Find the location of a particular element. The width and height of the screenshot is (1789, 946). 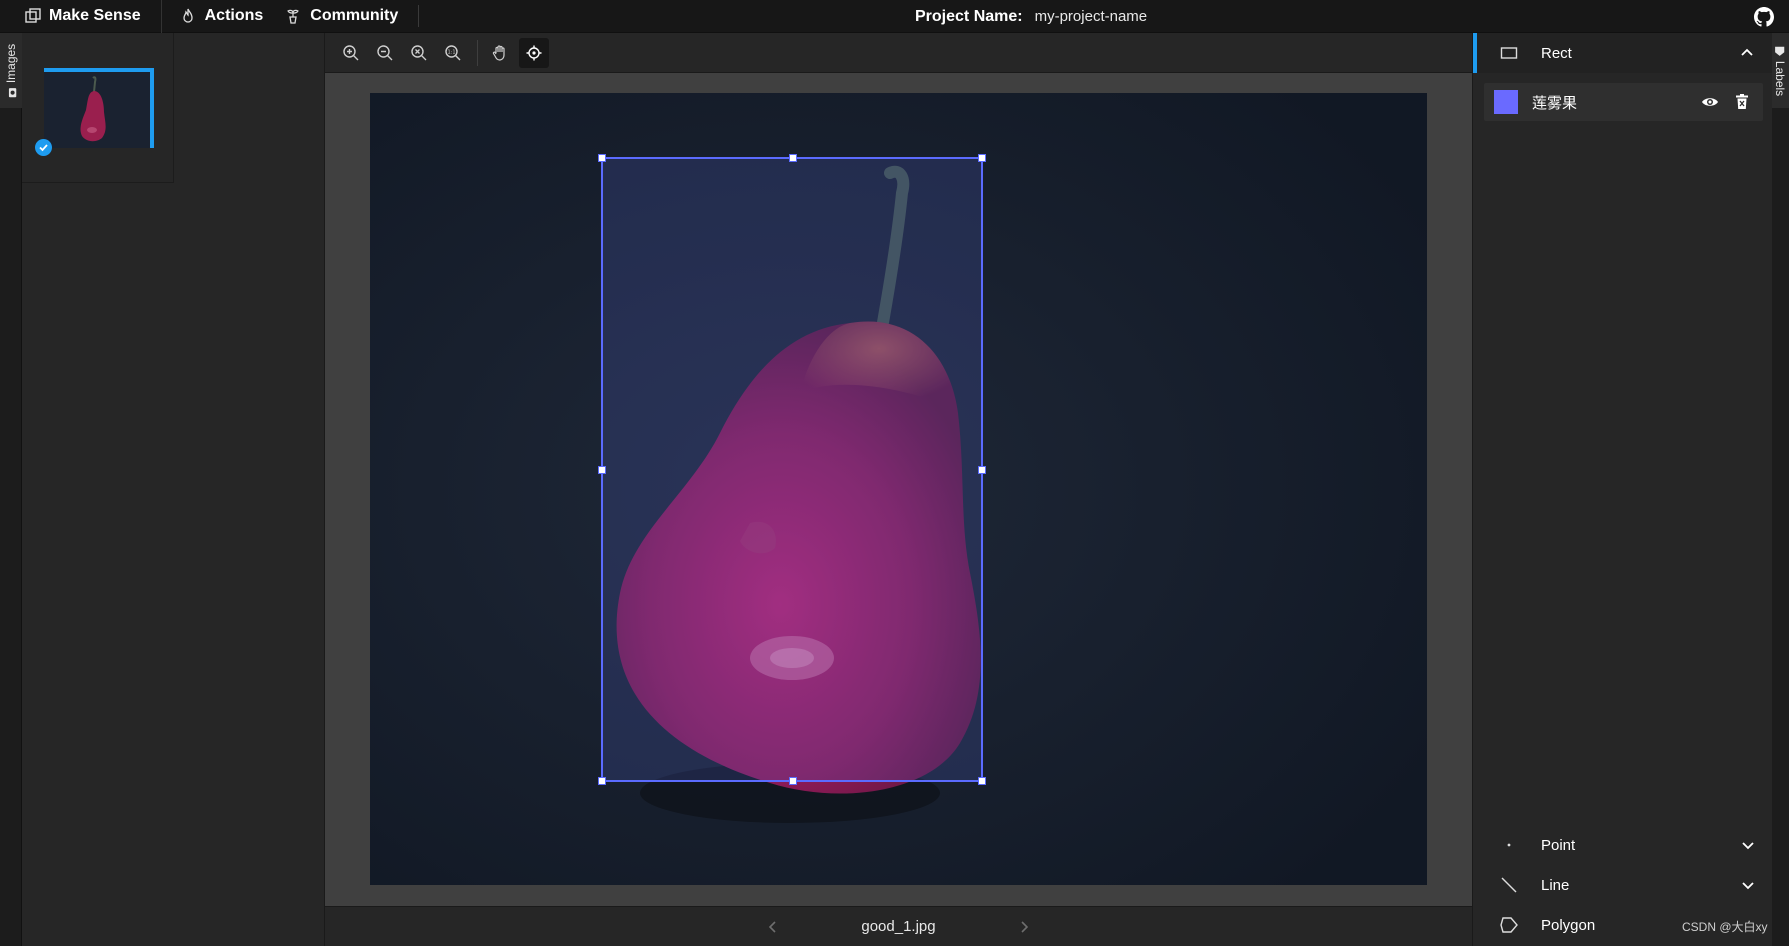

point-tool-label: Point is located at coordinates (1558, 845).